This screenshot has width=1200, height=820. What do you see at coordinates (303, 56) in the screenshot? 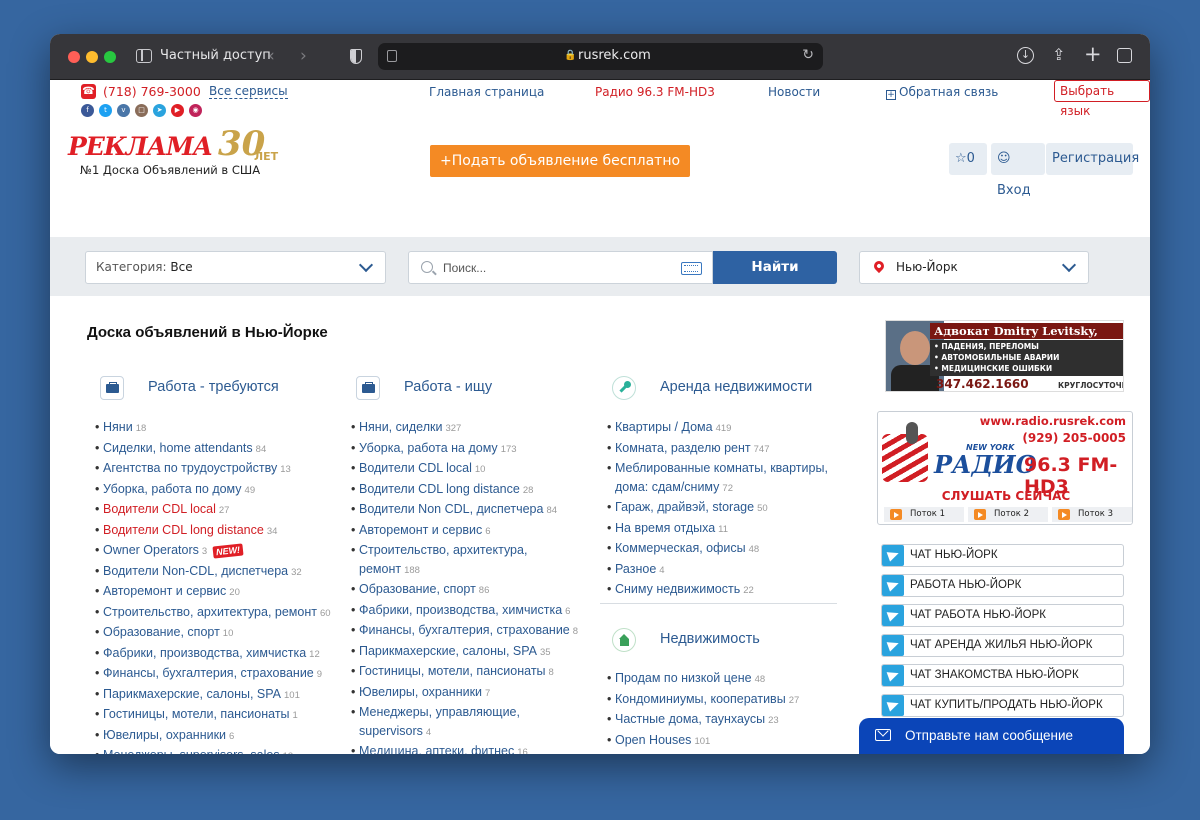
I see `forward-arrow-icon: ›` at bounding box center [303, 56].